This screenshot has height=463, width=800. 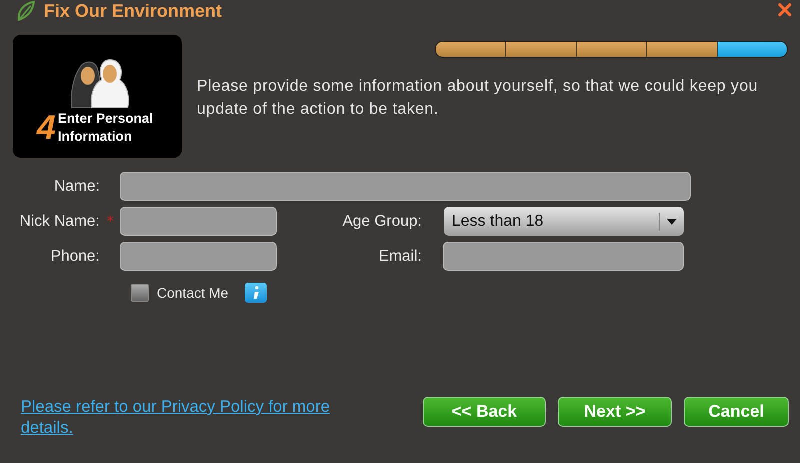 I want to click on wizard-button: << Back, so click(x=484, y=412).